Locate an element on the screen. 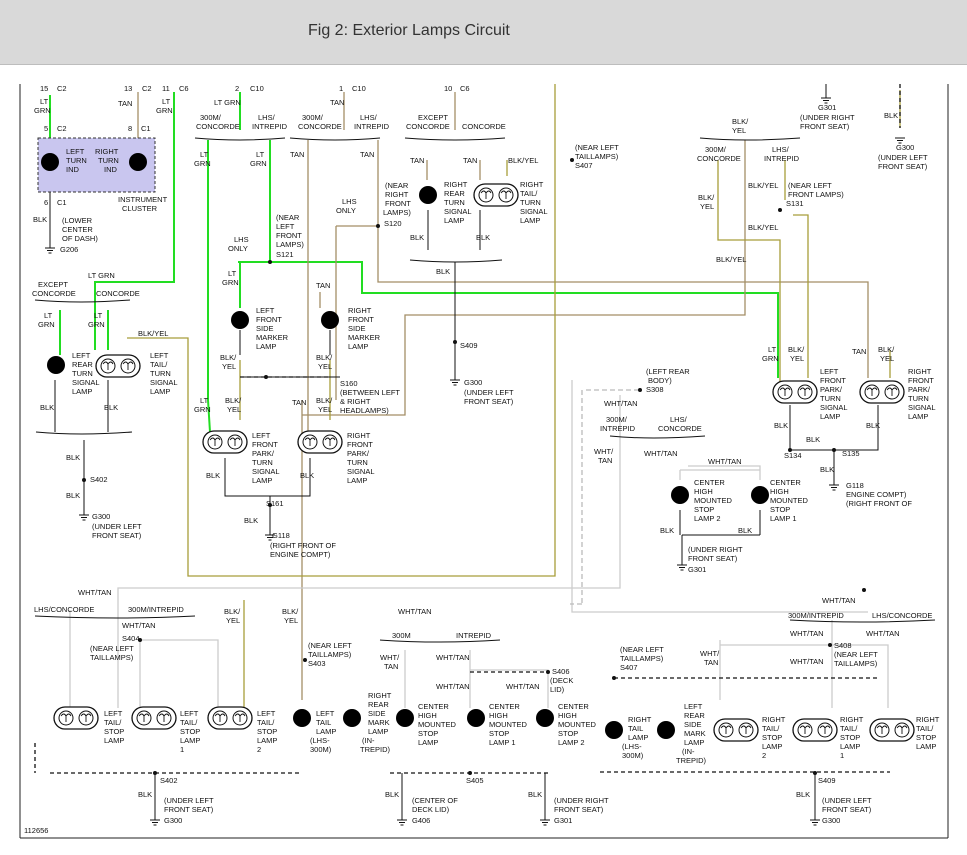 The width and height of the screenshot is (967, 855). splice-label: (LEFT REAR is located at coordinates (668, 371).